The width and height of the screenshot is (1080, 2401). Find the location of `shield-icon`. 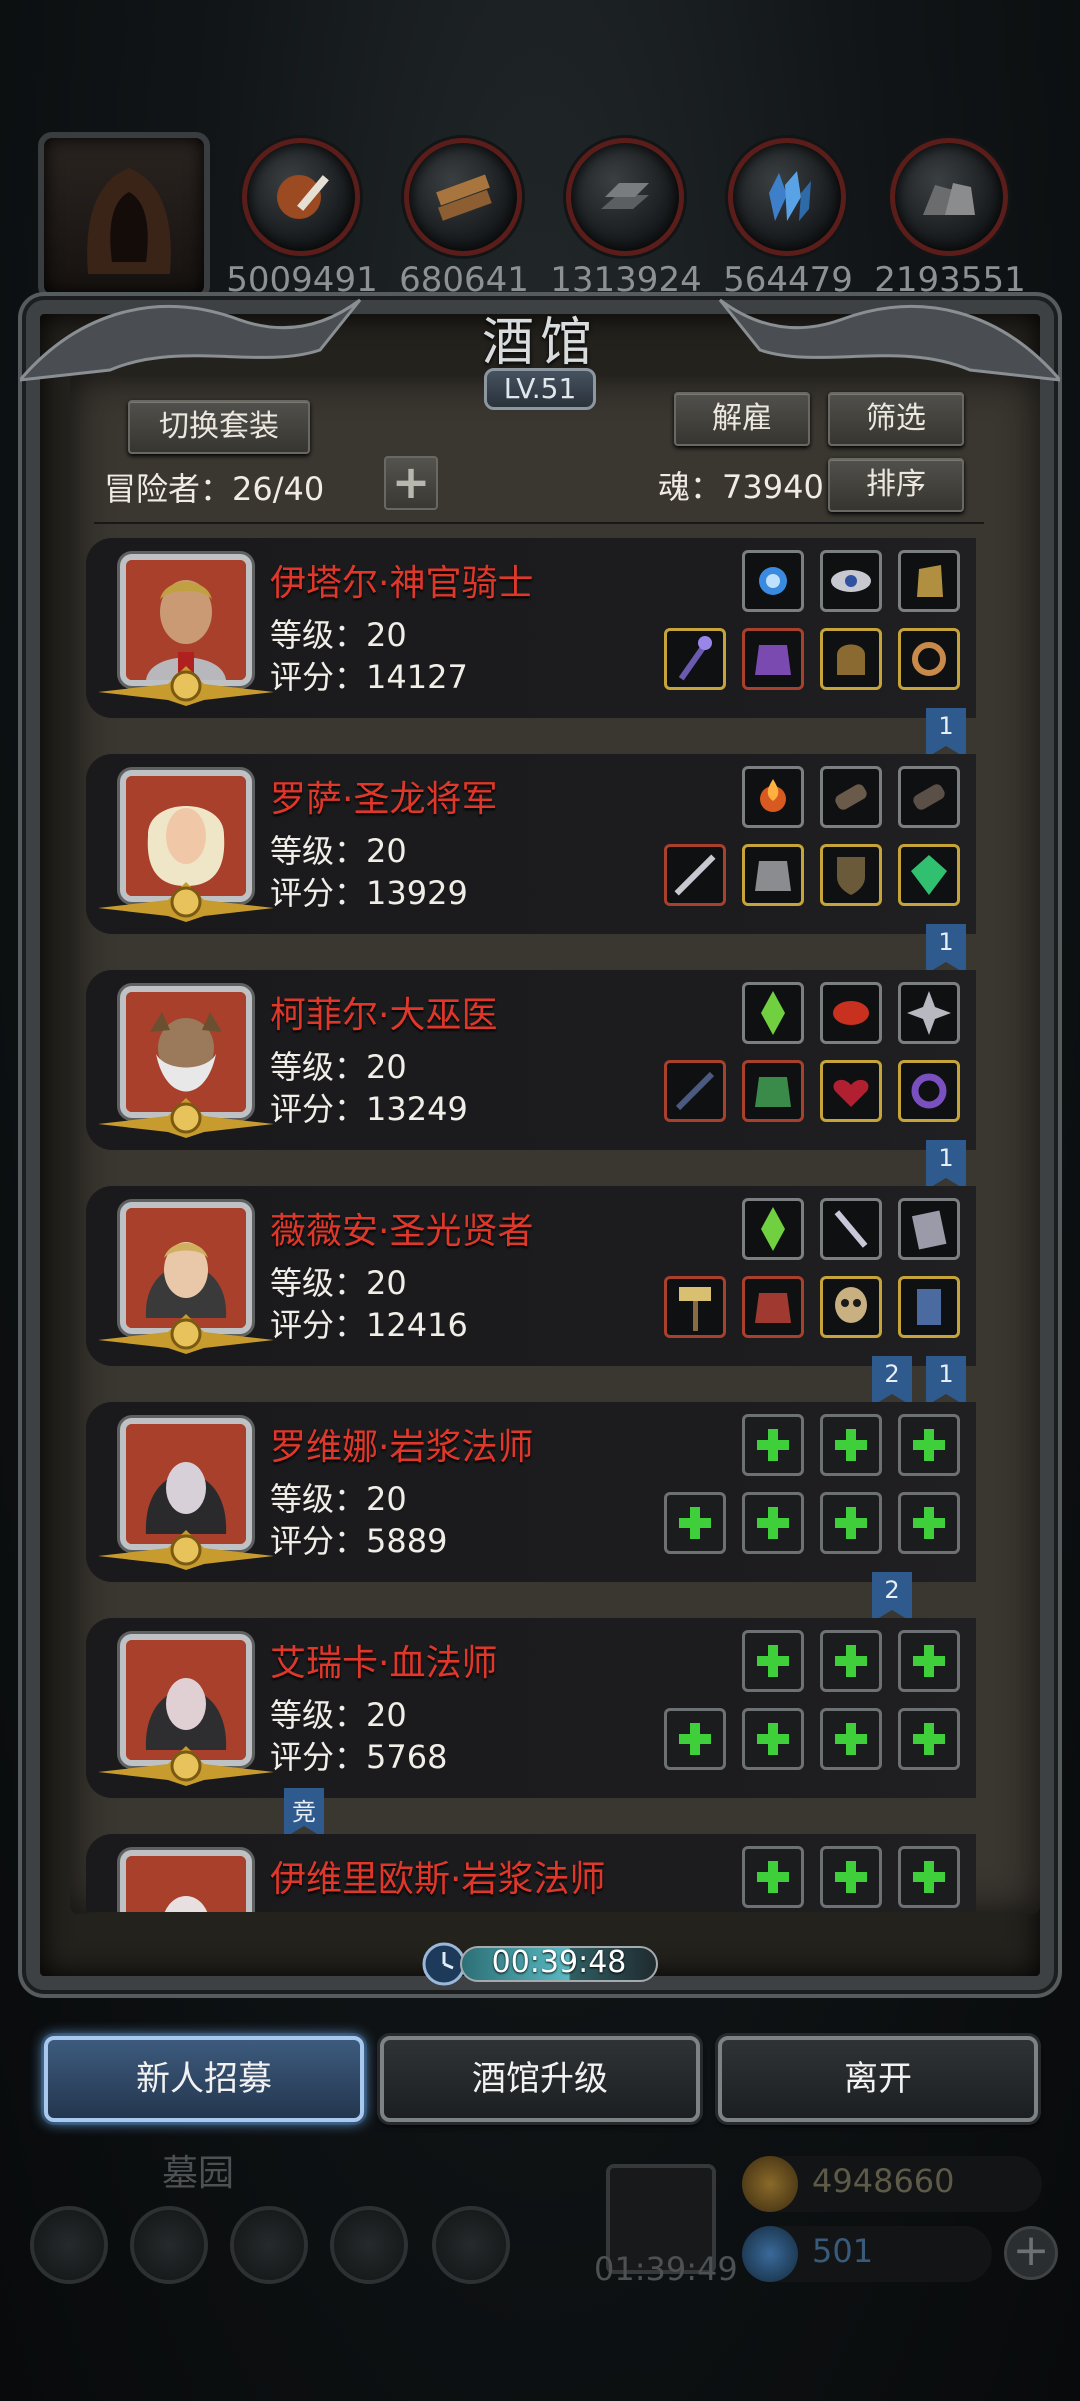

shield-icon is located at coordinates (851, 875).